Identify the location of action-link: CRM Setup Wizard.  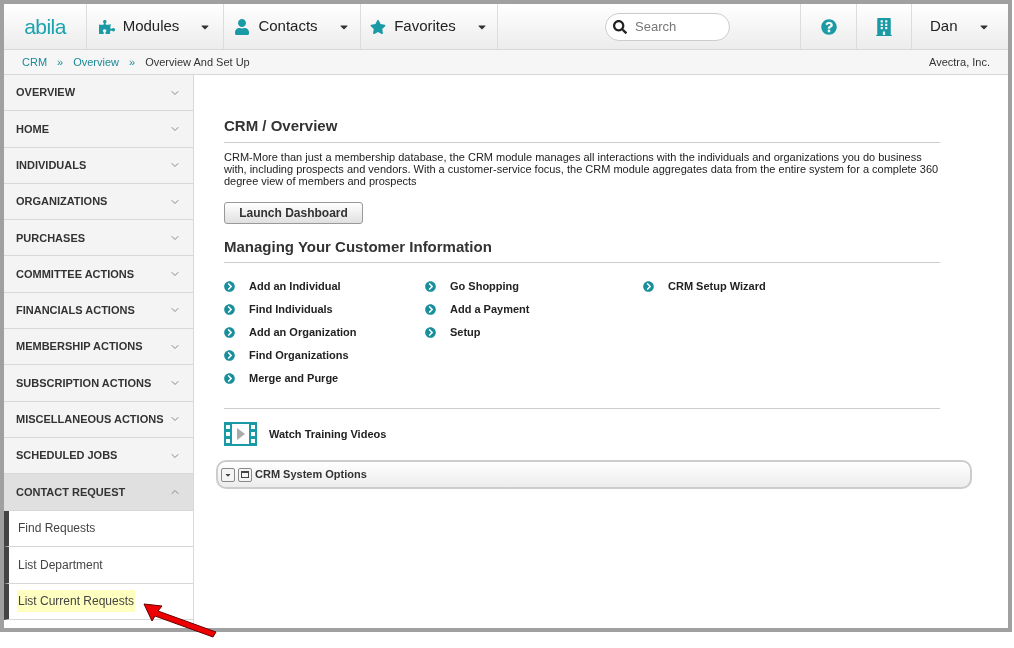
(717, 286).